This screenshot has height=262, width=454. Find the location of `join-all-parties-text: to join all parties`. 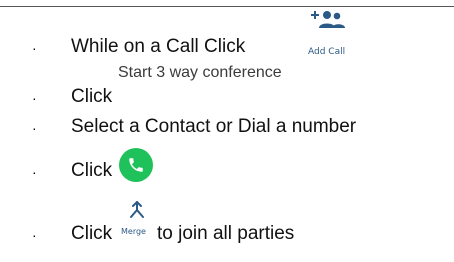

join-all-parties-text: to join all parties is located at coordinates (226, 233).